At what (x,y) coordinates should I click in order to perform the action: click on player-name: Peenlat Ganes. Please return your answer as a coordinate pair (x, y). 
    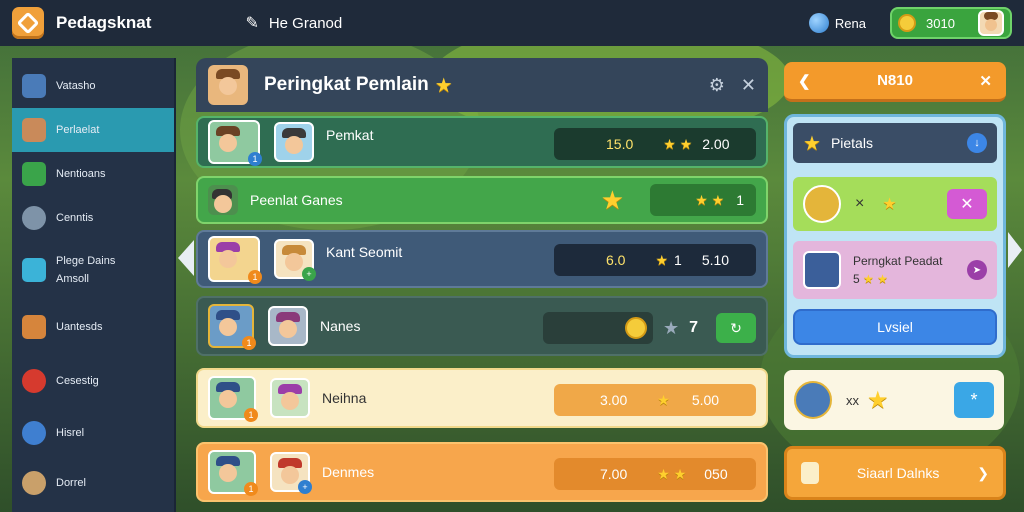
    Looking at the image, I should click on (296, 200).